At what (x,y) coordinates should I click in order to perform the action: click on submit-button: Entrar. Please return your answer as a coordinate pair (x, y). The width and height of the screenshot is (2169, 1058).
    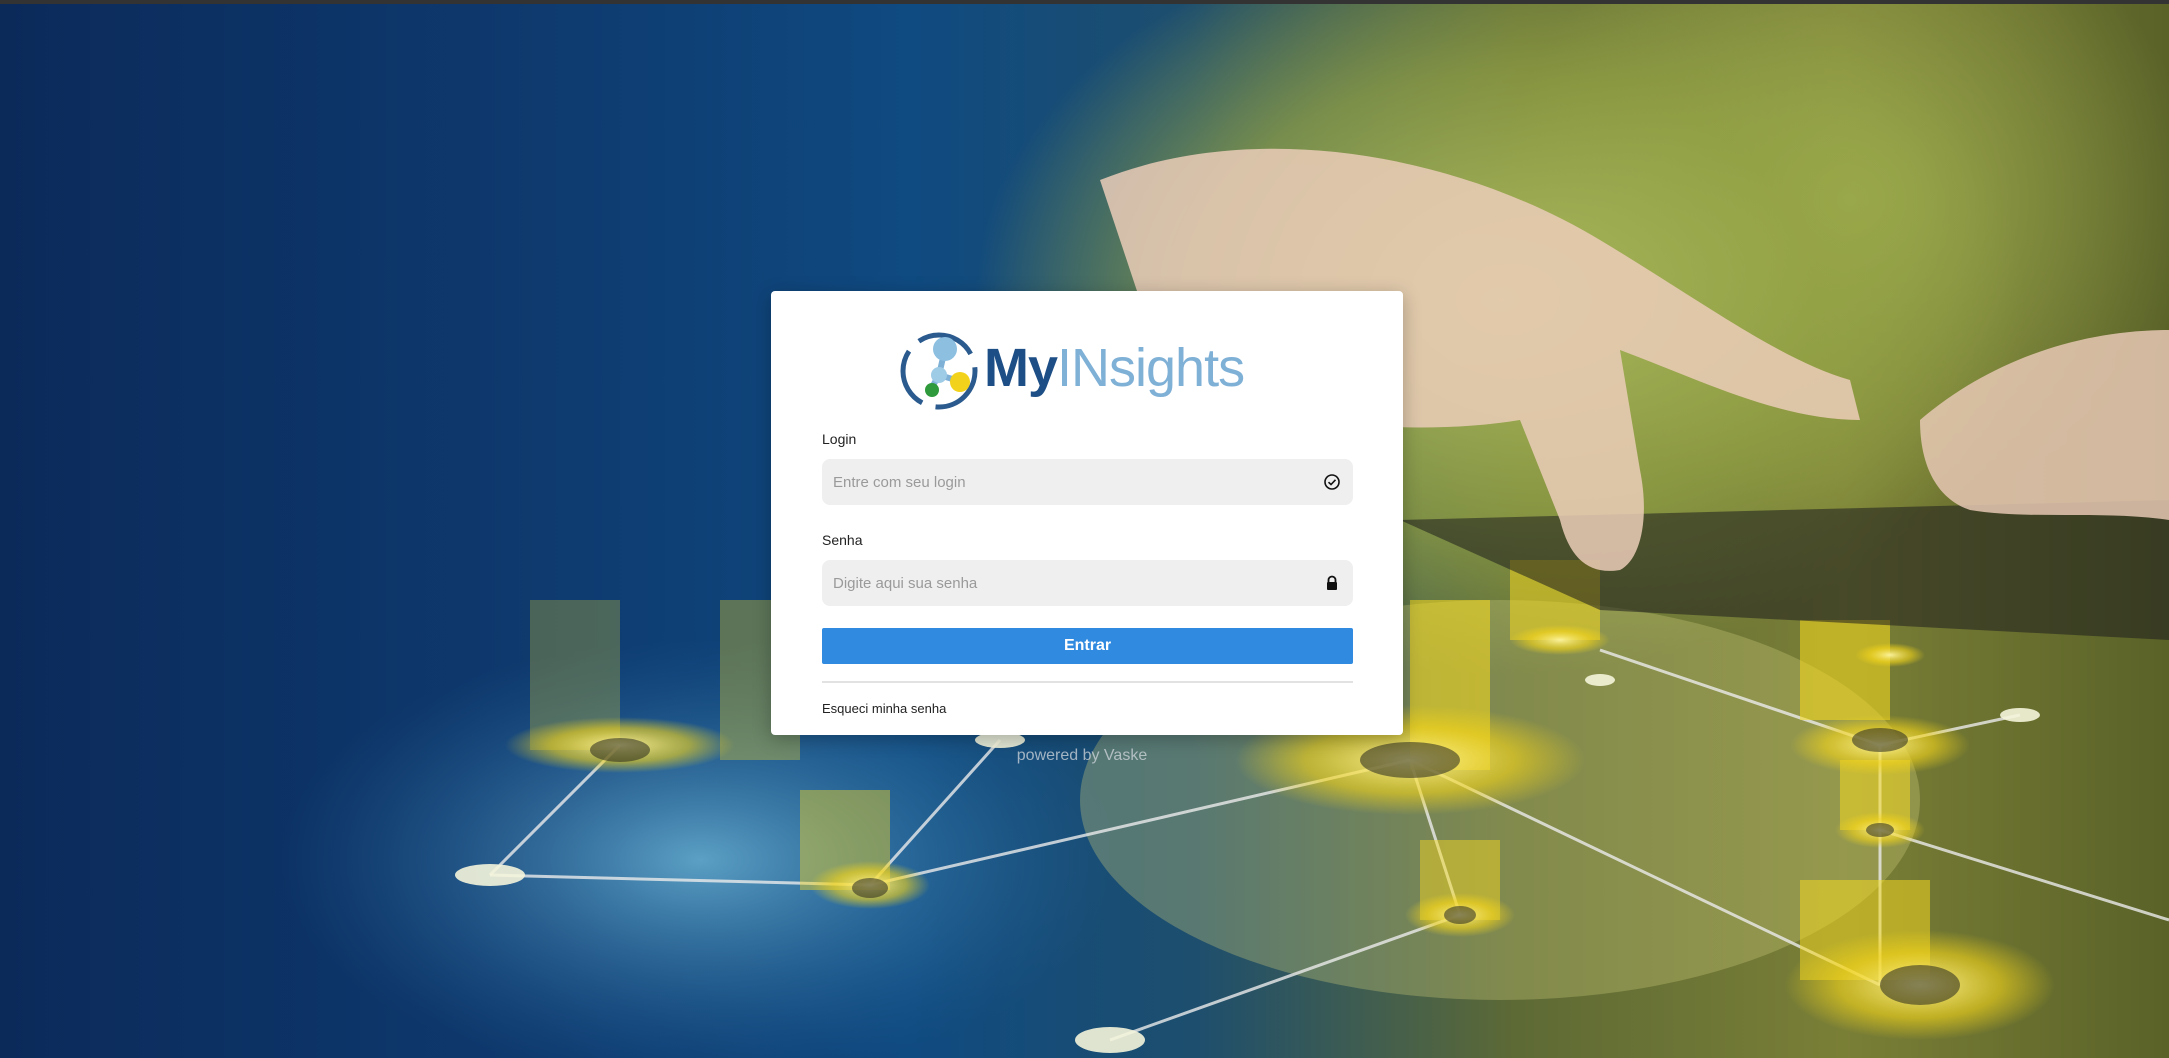
    Looking at the image, I should click on (1087, 646).